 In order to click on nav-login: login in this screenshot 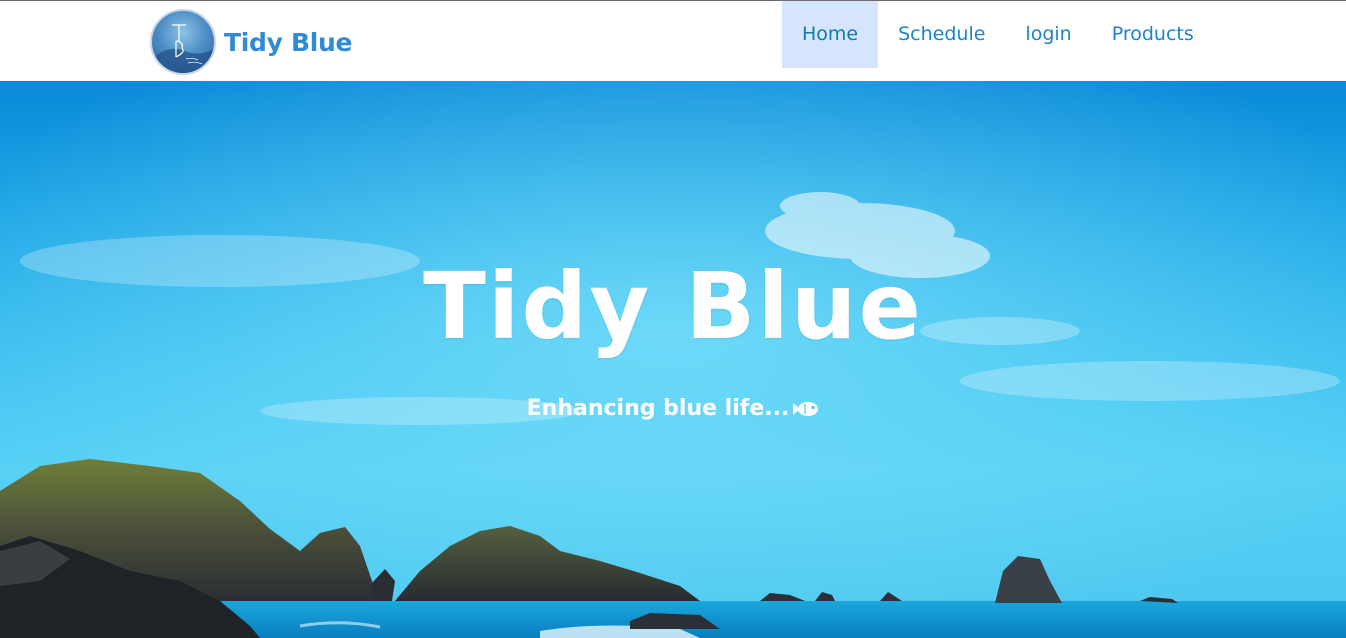, I will do `click(1048, 34)`.